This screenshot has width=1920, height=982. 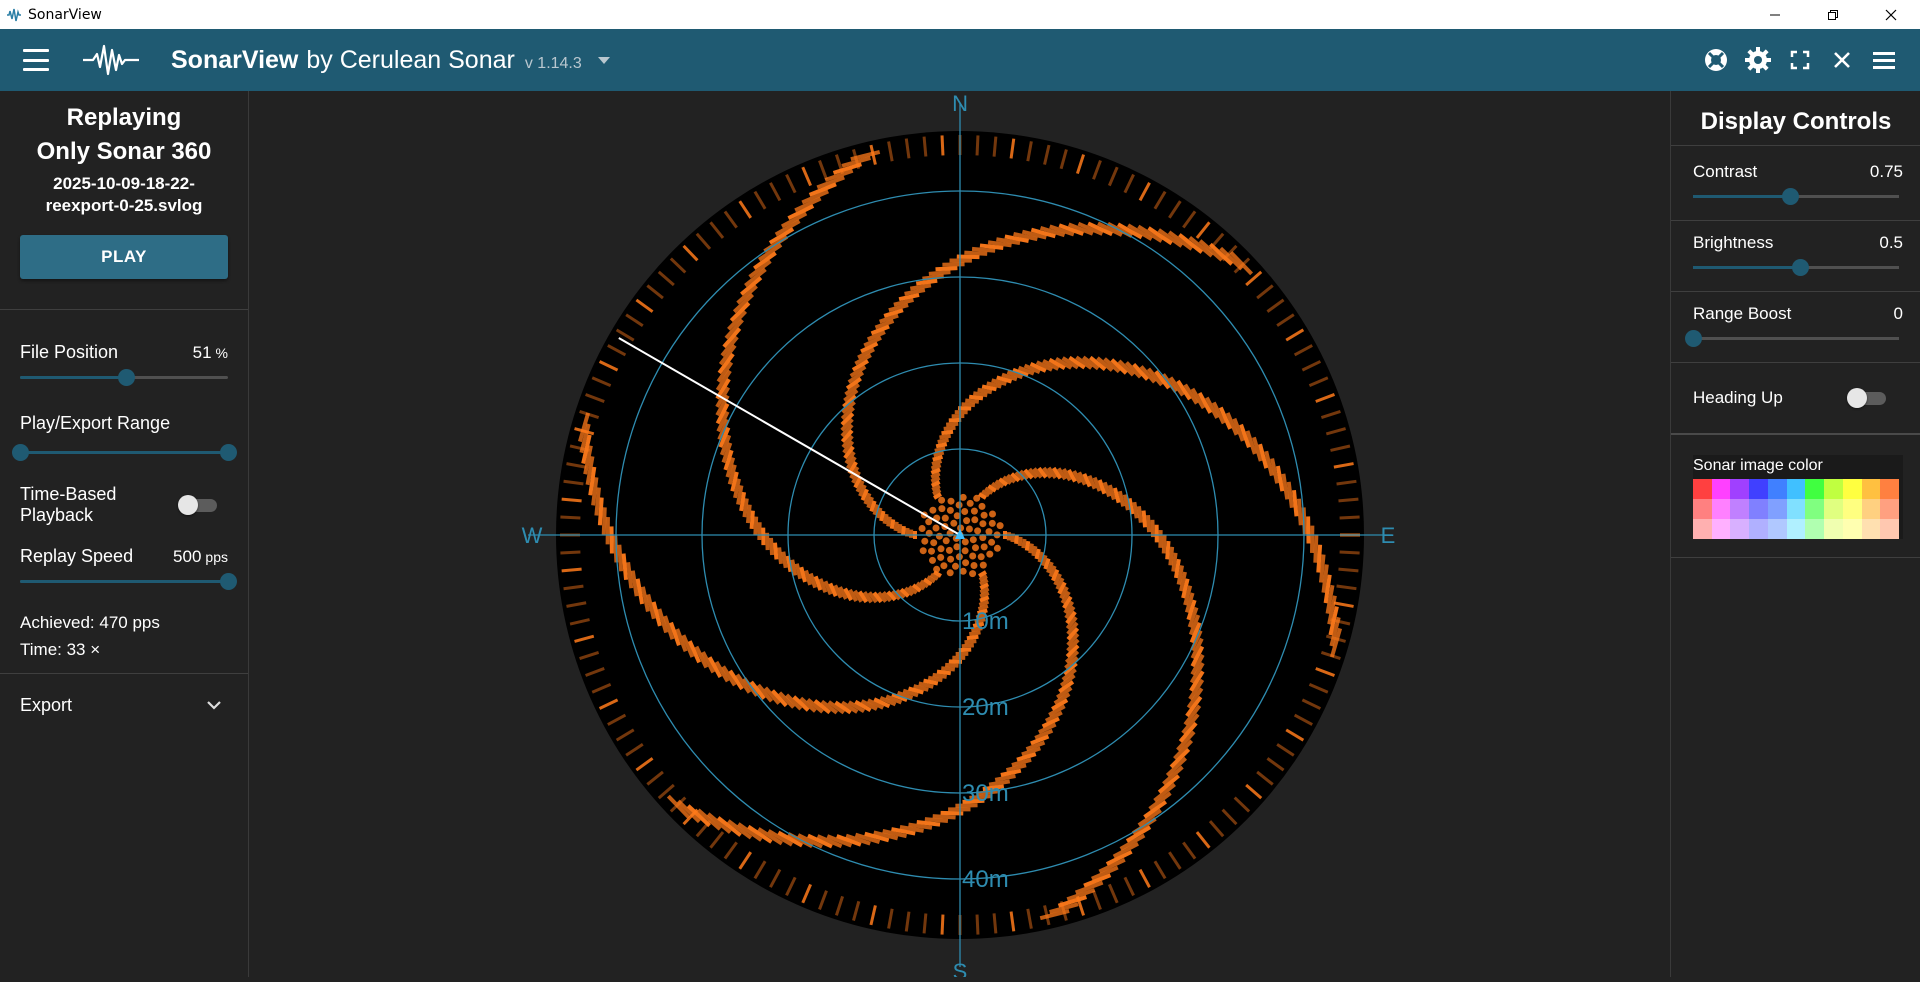 I want to click on main-menu-button, so click(x=1884, y=60).